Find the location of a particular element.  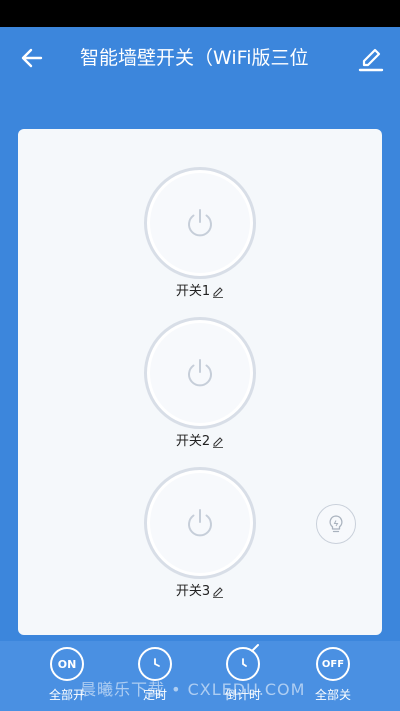

edit-button is located at coordinates (371, 59).